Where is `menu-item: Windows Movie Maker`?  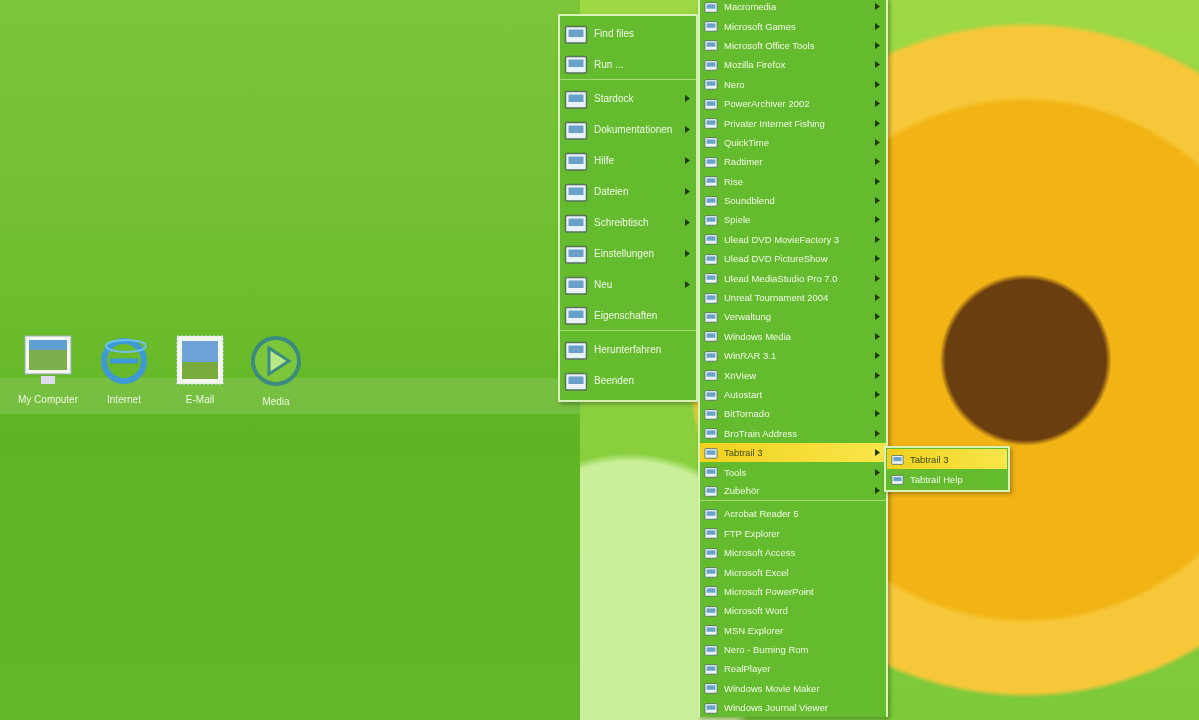
menu-item: Windows Movie Maker is located at coordinates (793, 688).